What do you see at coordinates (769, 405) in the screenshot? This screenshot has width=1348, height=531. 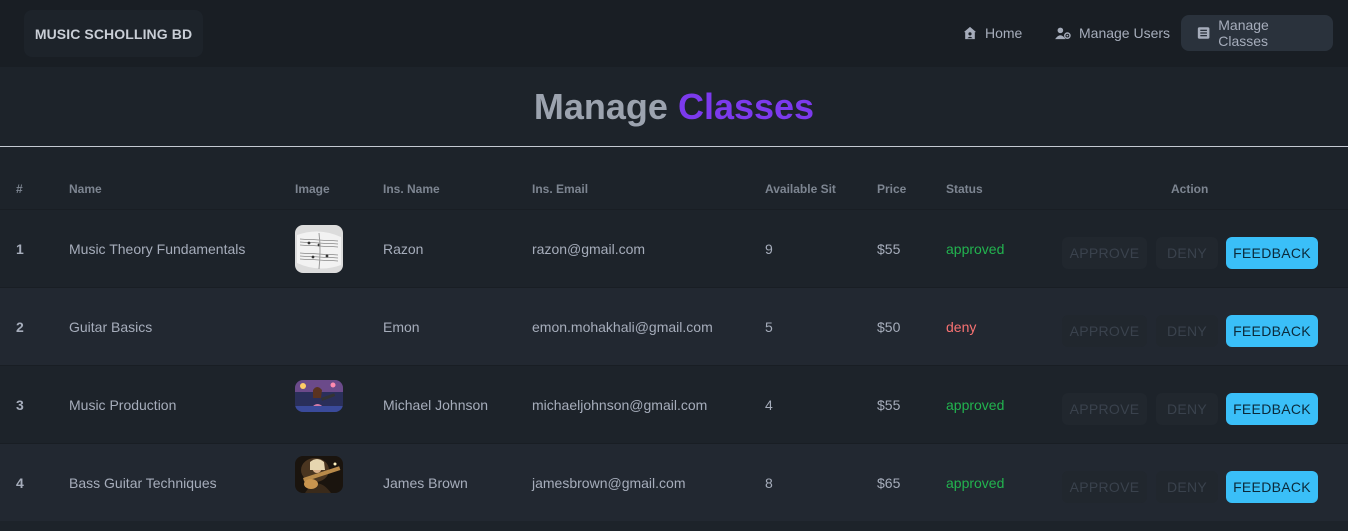 I see `available-seats: 4` at bounding box center [769, 405].